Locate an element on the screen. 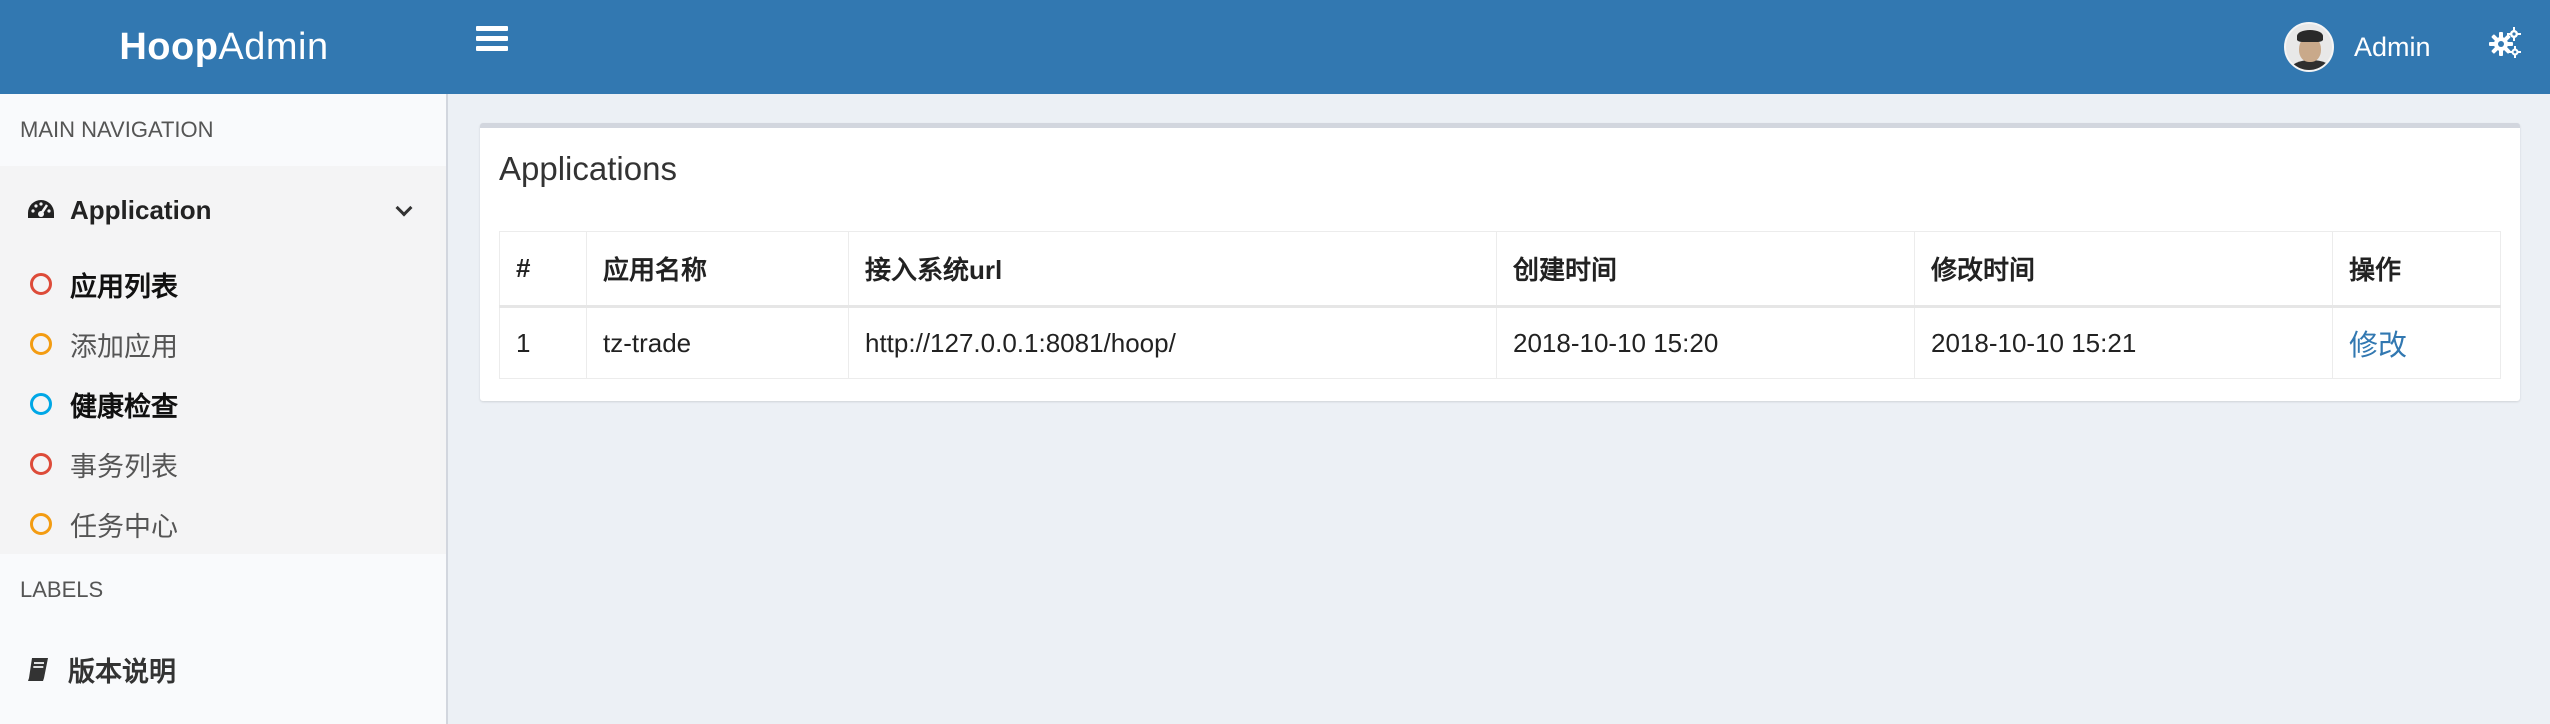 The height and width of the screenshot is (724, 2550). top-header: Hoop Admin Admin is located at coordinates (1275, 47).